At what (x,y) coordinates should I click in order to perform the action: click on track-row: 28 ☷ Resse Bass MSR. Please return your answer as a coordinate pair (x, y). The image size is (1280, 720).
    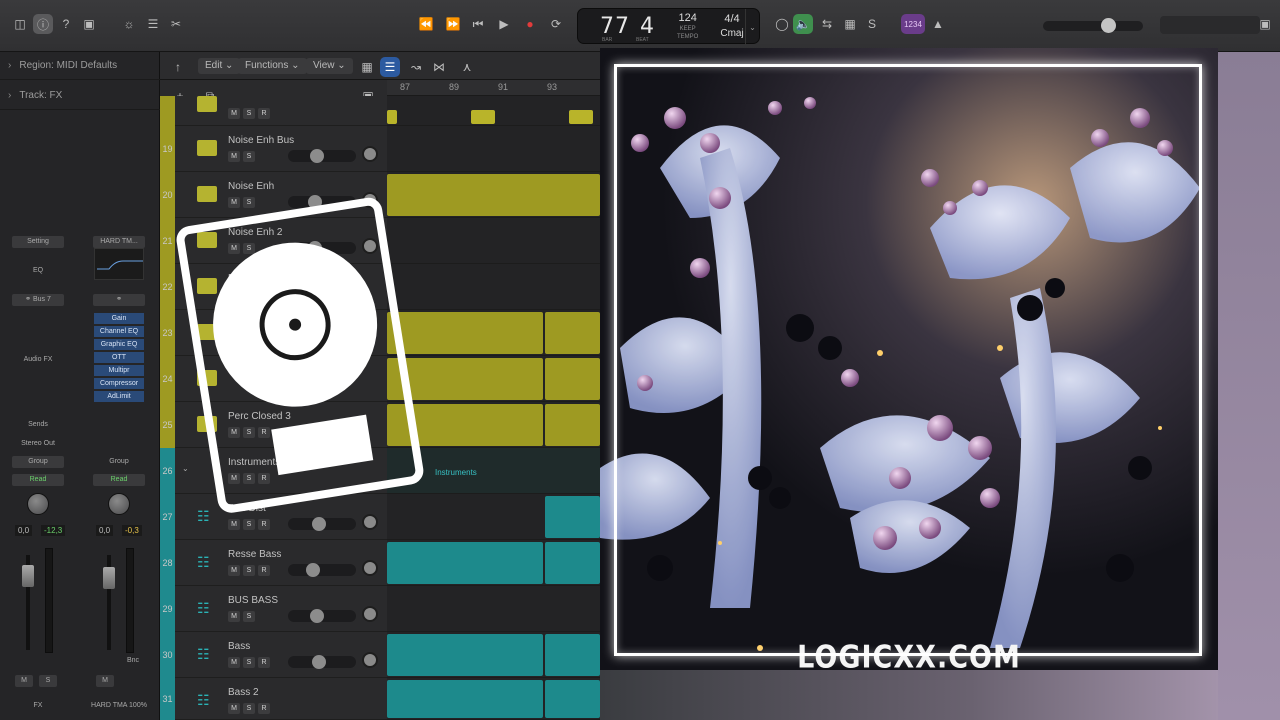
    Looking at the image, I should click on (273, 563).